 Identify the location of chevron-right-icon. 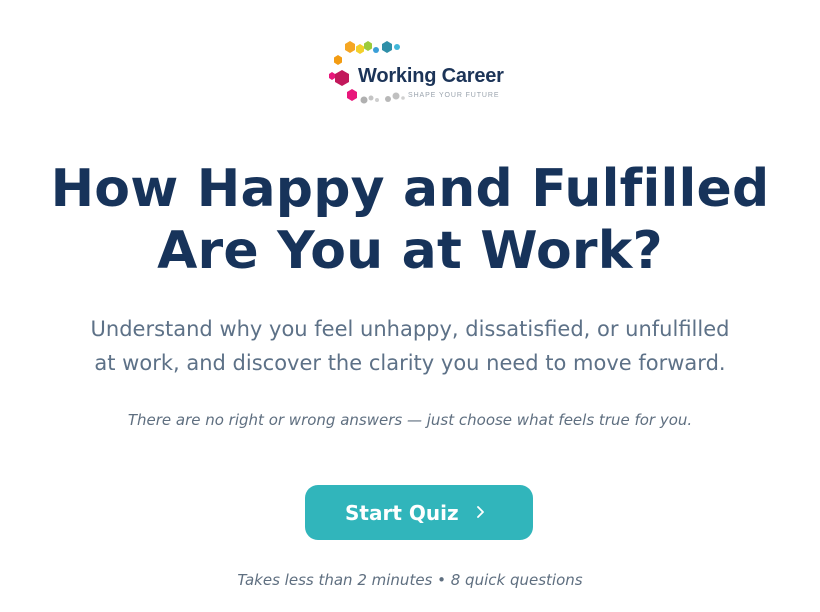
(480, 512).